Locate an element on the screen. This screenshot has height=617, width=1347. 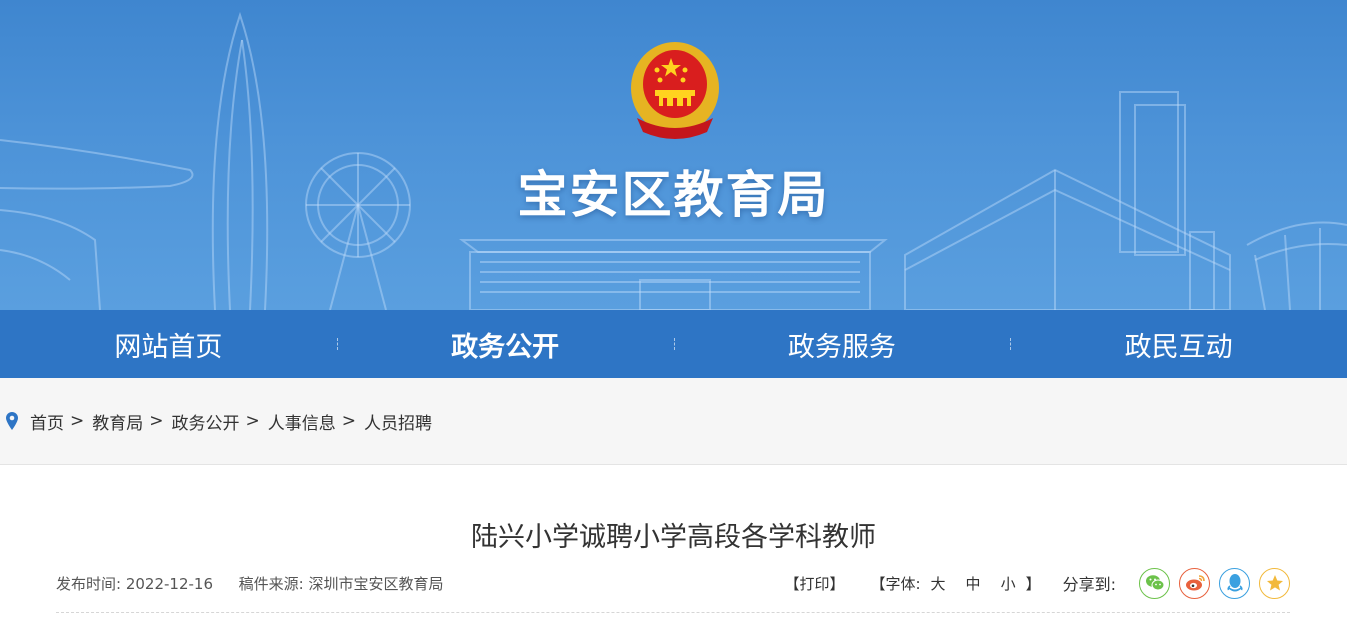
share-weibo-button is located at coordinates (1194, 583).